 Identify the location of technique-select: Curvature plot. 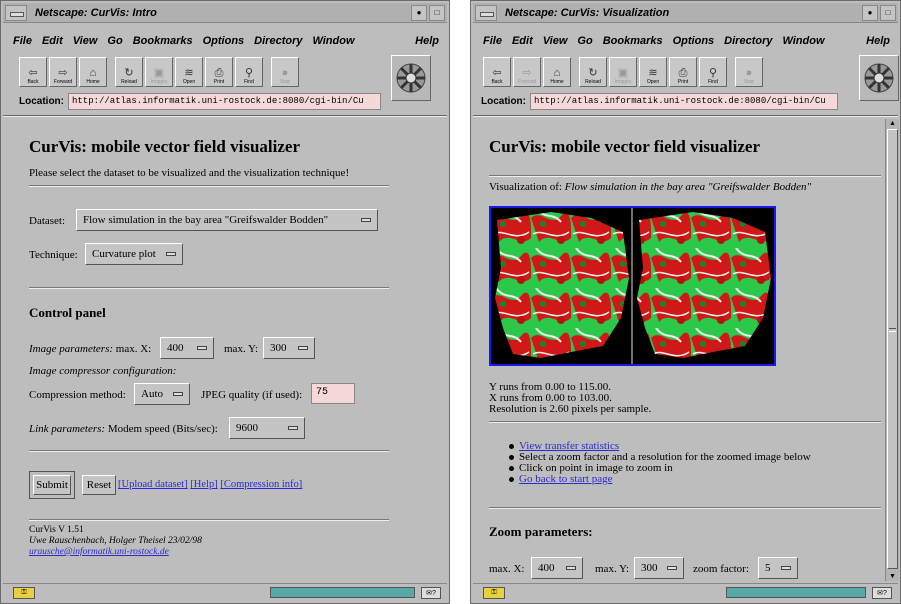
(134, 254).